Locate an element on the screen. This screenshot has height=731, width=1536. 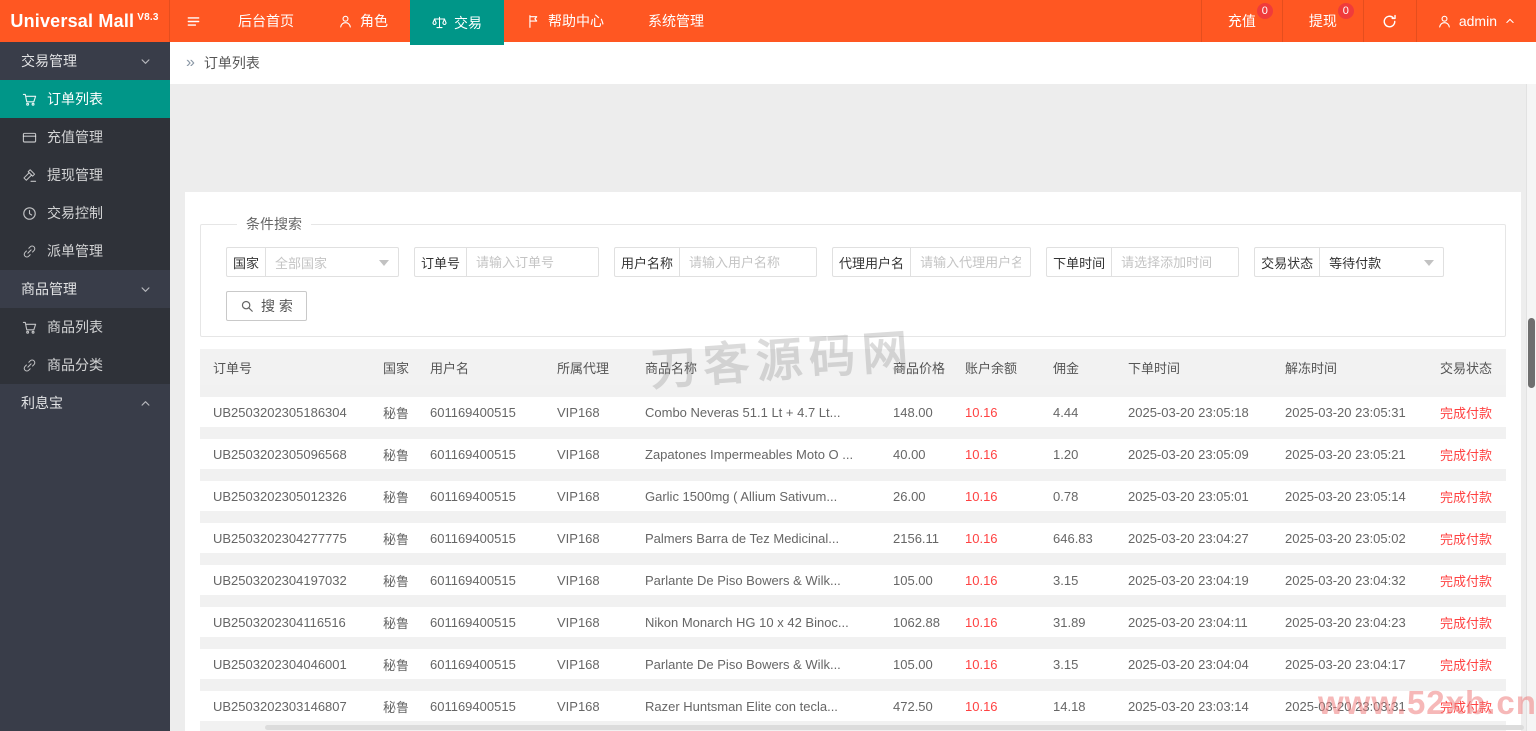
user-menu: admin is located at coordinates (1476, 21).